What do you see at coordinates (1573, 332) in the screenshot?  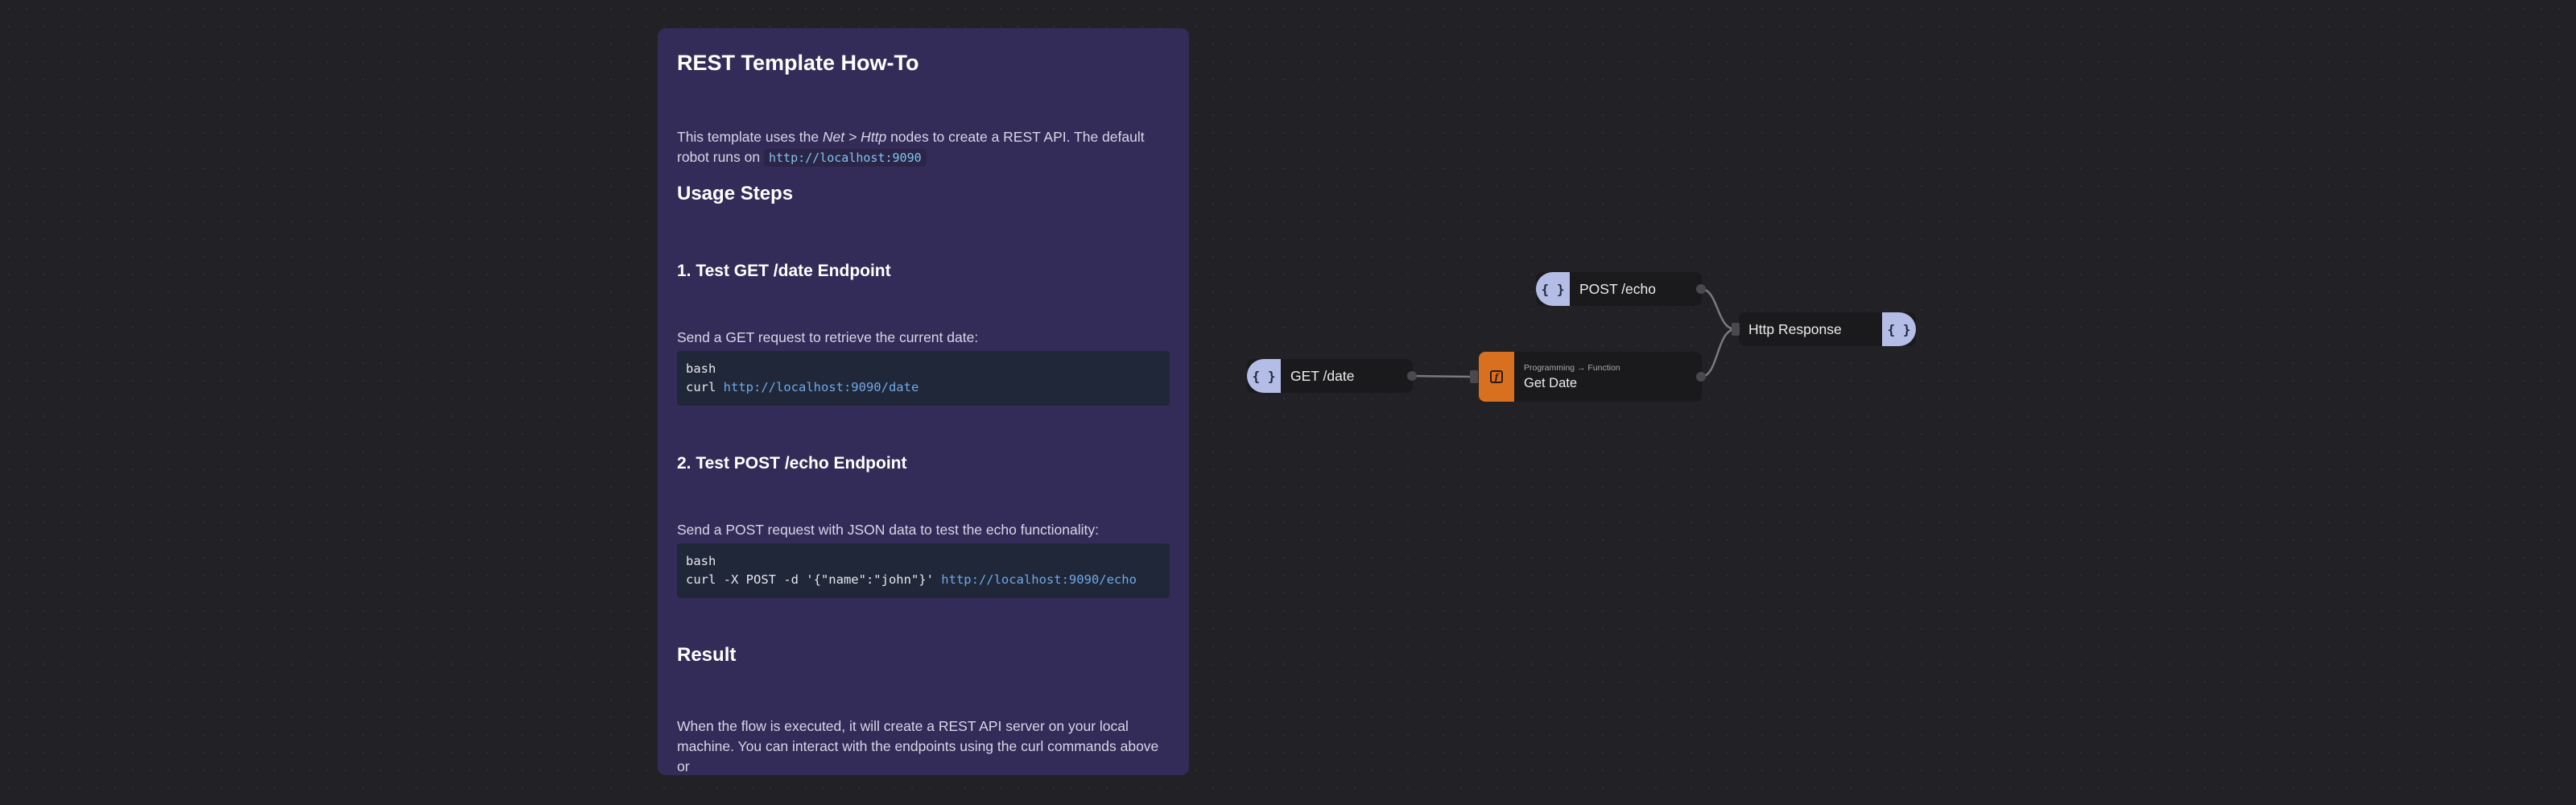 I see `connections` at bounding box center [1573, 332].